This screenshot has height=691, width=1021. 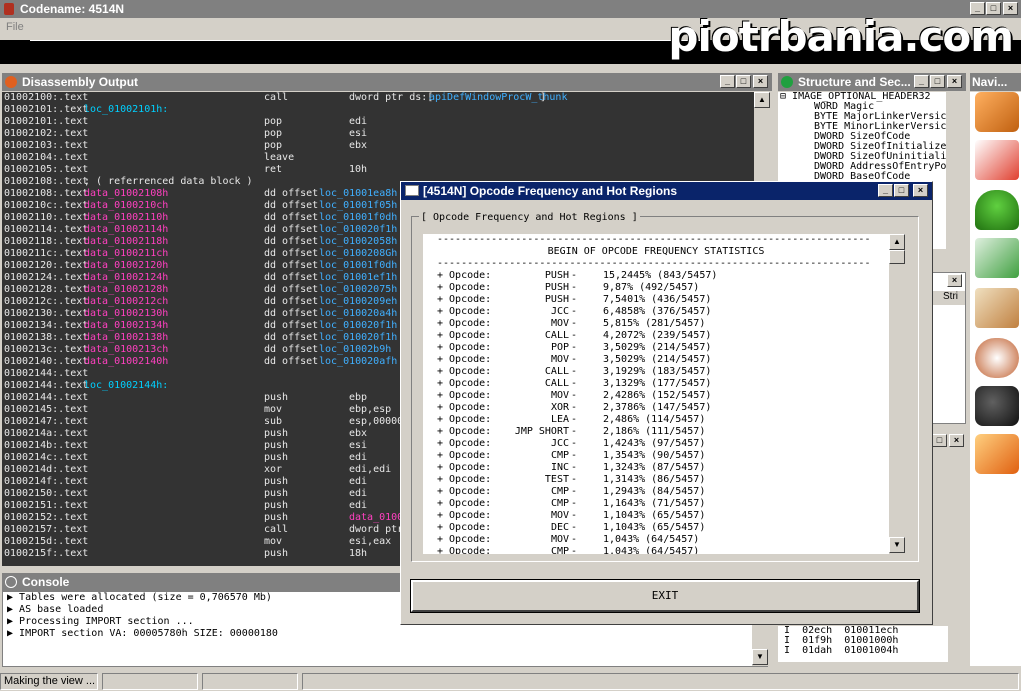 I want to click on disassembly-maximize-button: □, so click(x=743, y=81).